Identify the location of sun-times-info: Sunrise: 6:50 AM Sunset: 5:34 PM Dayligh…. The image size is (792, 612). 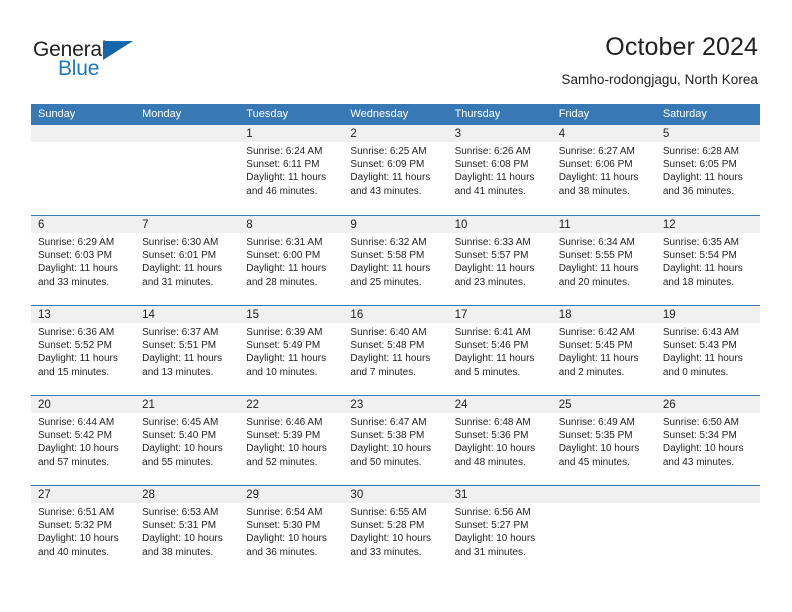
(703, 442).